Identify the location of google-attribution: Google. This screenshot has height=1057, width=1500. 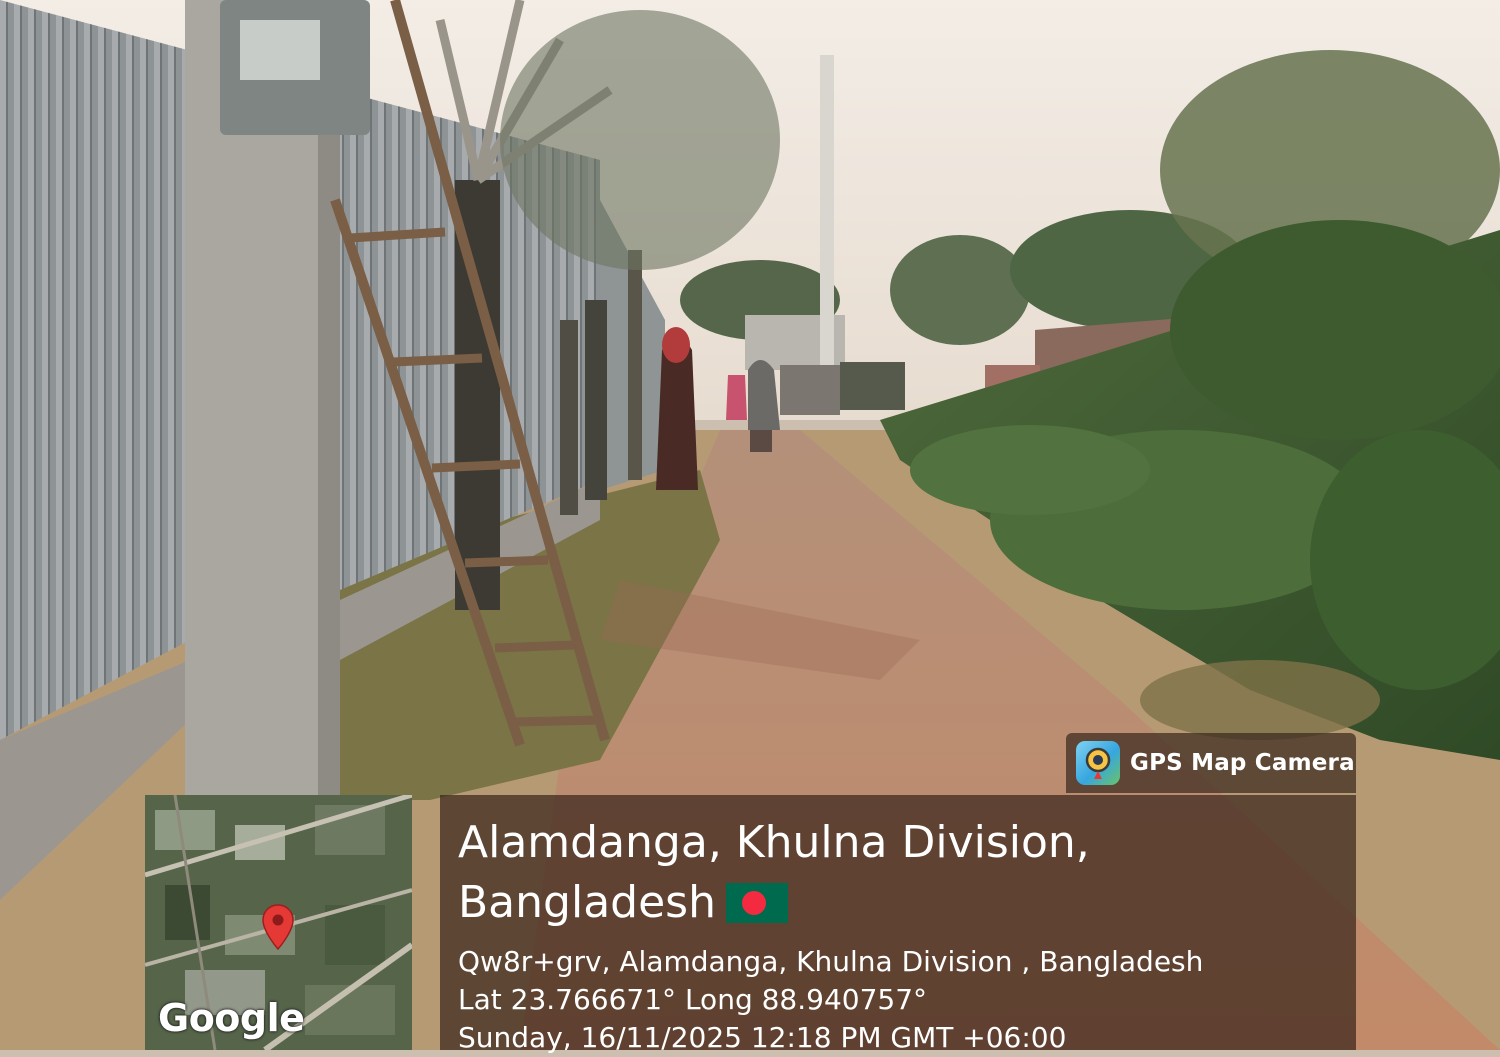
(231, 1018).